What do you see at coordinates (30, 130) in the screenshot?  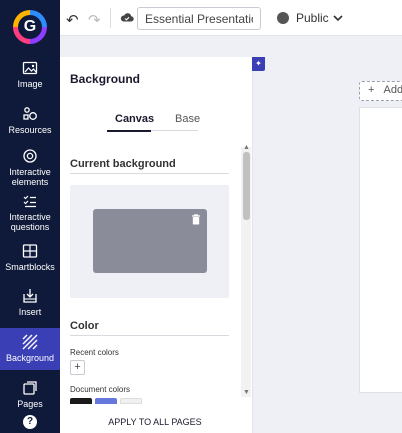 I see `rail-label-resources: Resources` at bounding box center [30, 130].